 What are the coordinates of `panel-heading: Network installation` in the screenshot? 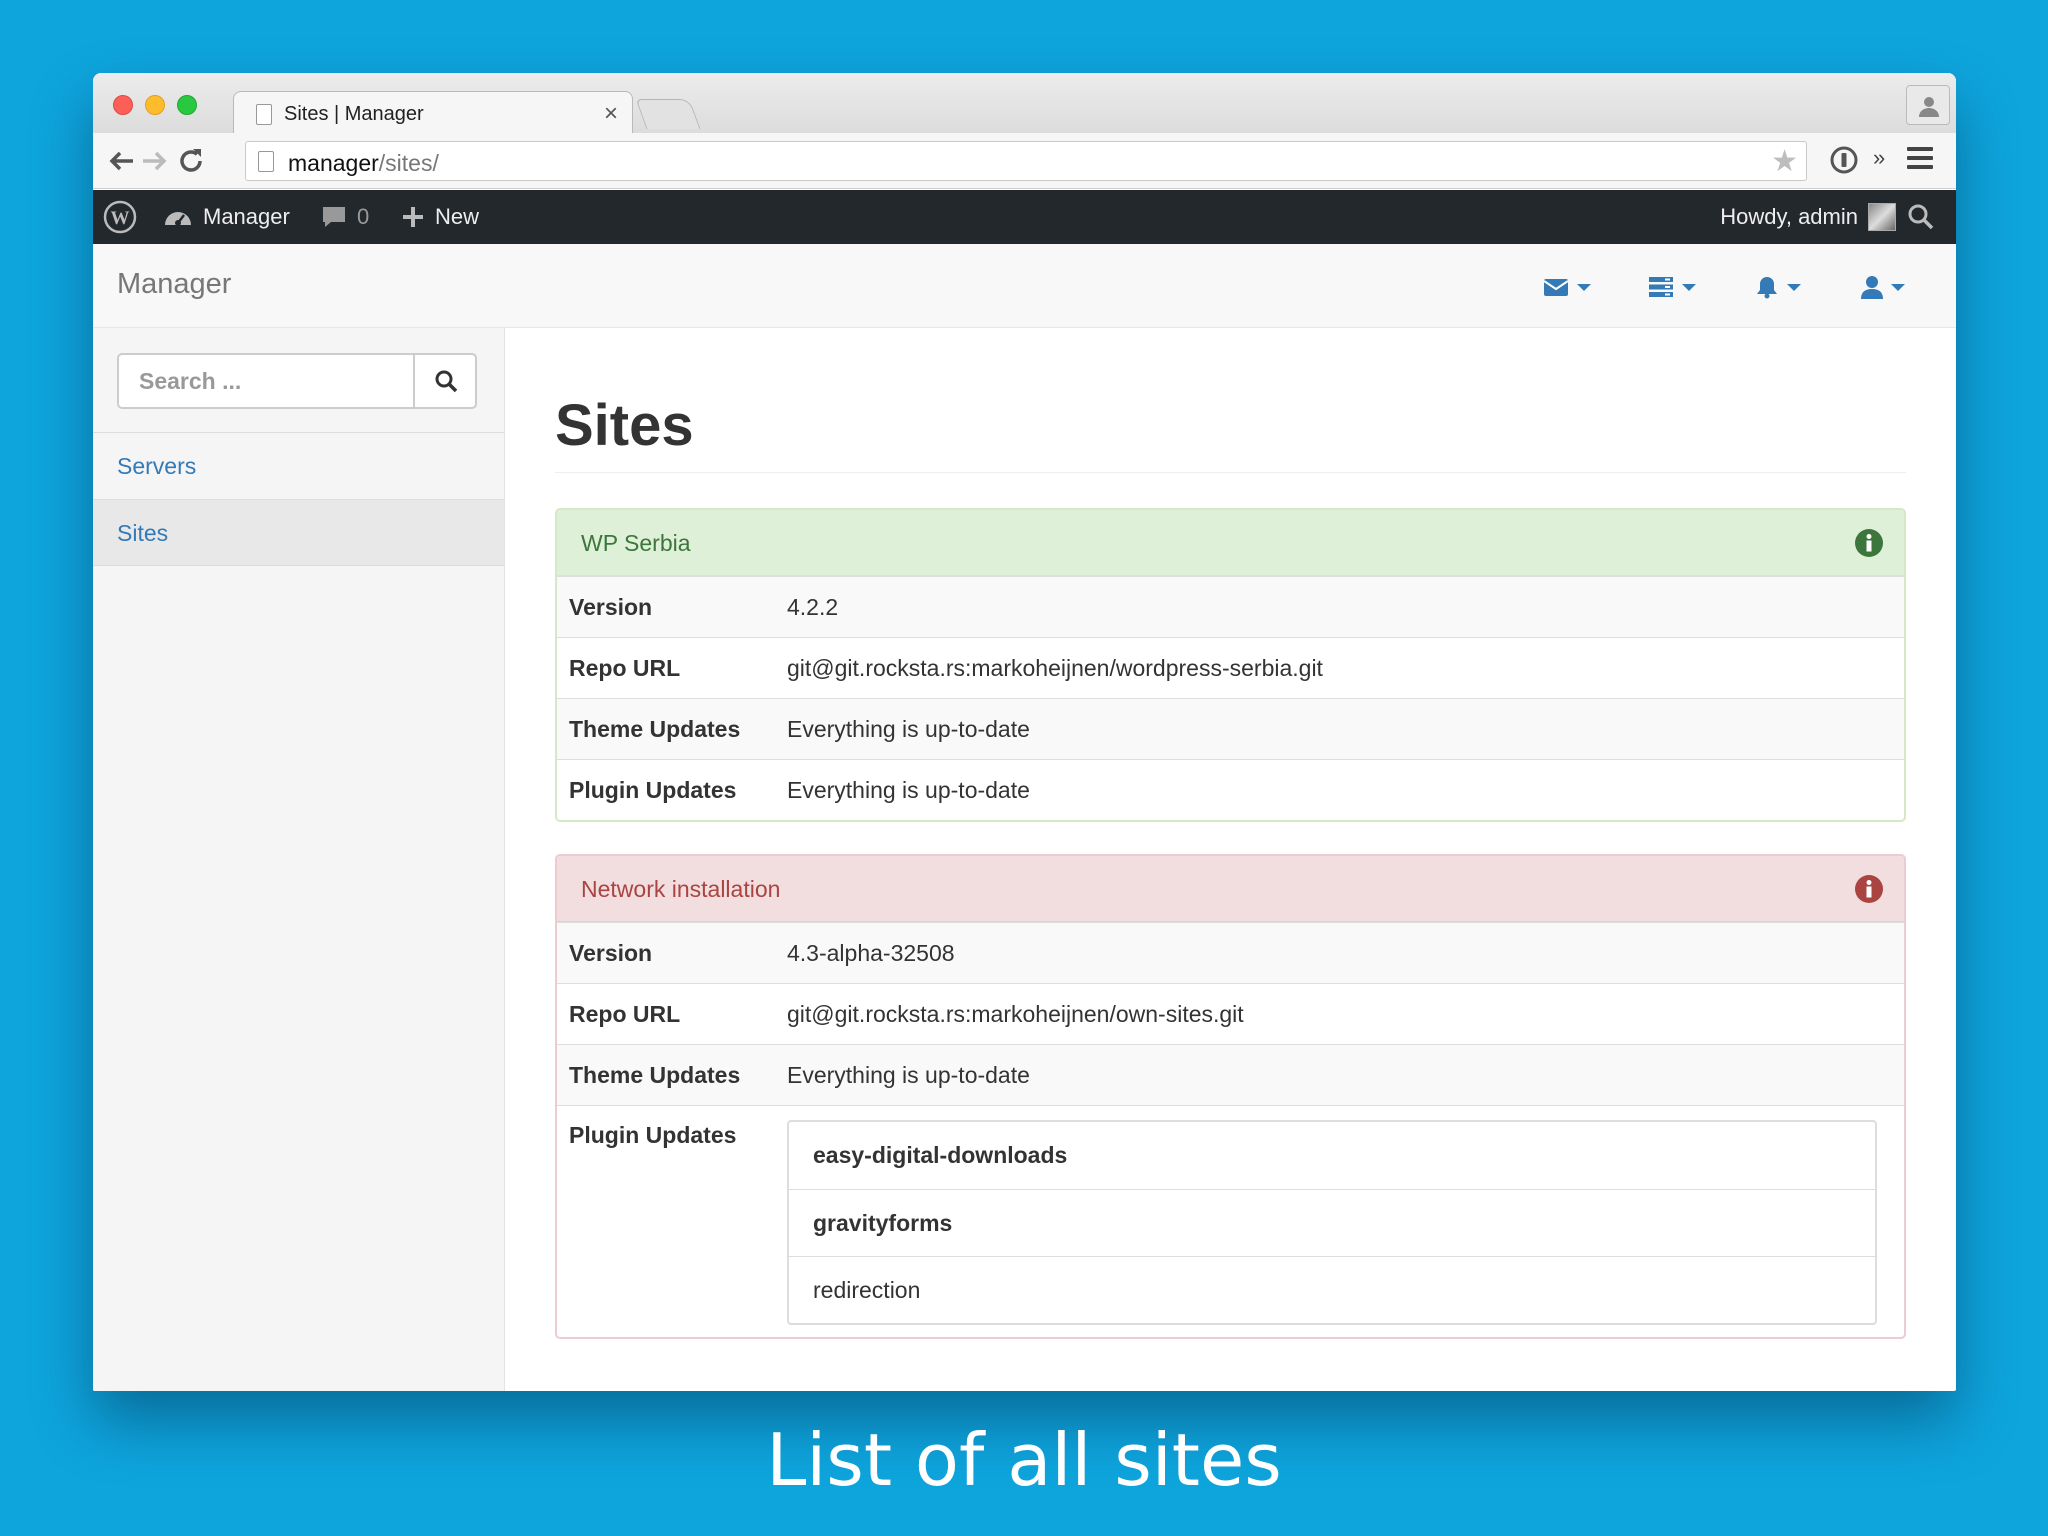 It's located at (1230, 889).